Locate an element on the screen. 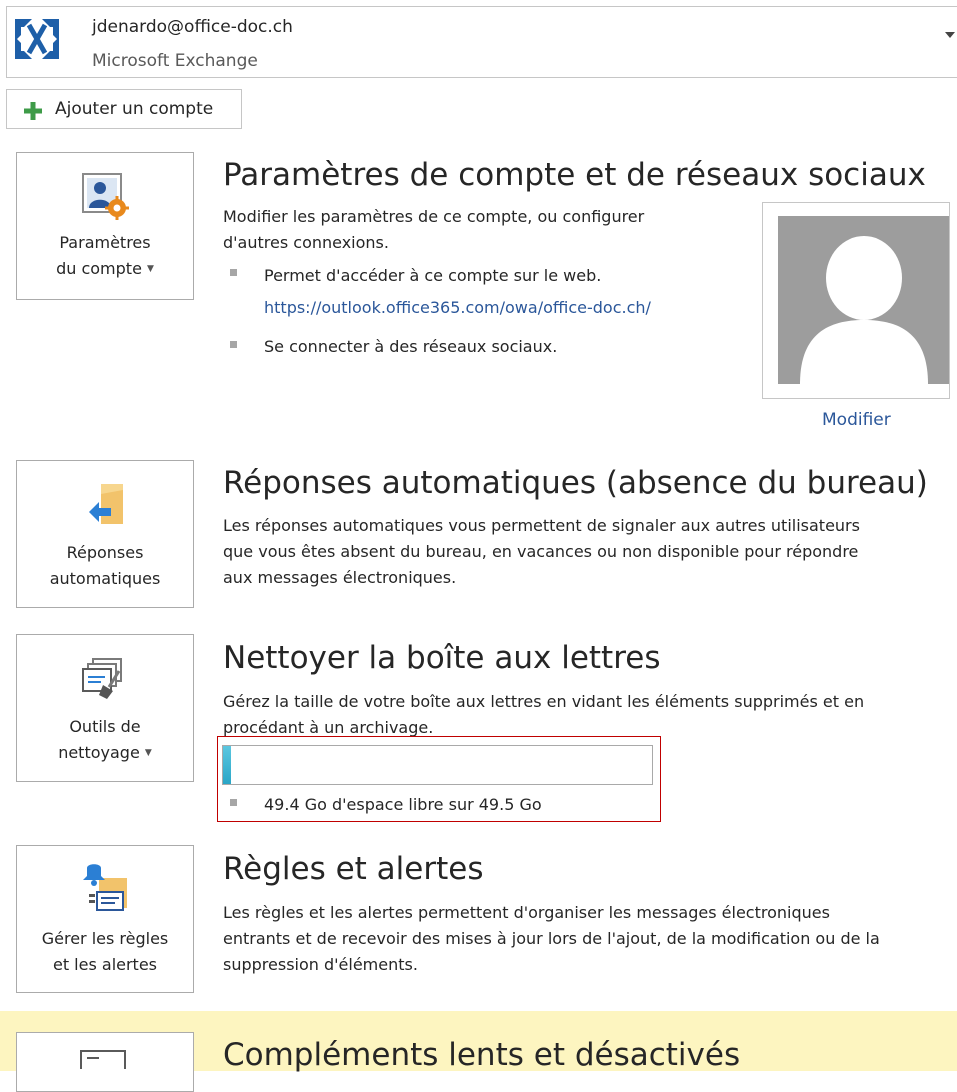 This screenshot has height=1092, width=957. profile-photo is located at coordinates (863, 300).